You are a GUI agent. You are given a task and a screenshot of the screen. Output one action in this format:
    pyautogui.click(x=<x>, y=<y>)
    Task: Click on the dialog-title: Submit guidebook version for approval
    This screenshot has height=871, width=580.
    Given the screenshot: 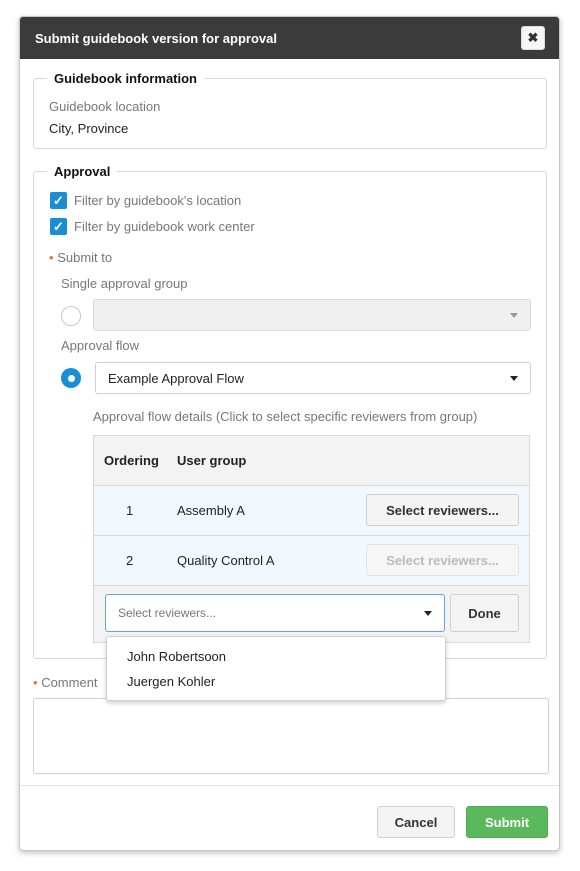 What is the action you would take?
    pyautogui.click(x=156, y=38)
    